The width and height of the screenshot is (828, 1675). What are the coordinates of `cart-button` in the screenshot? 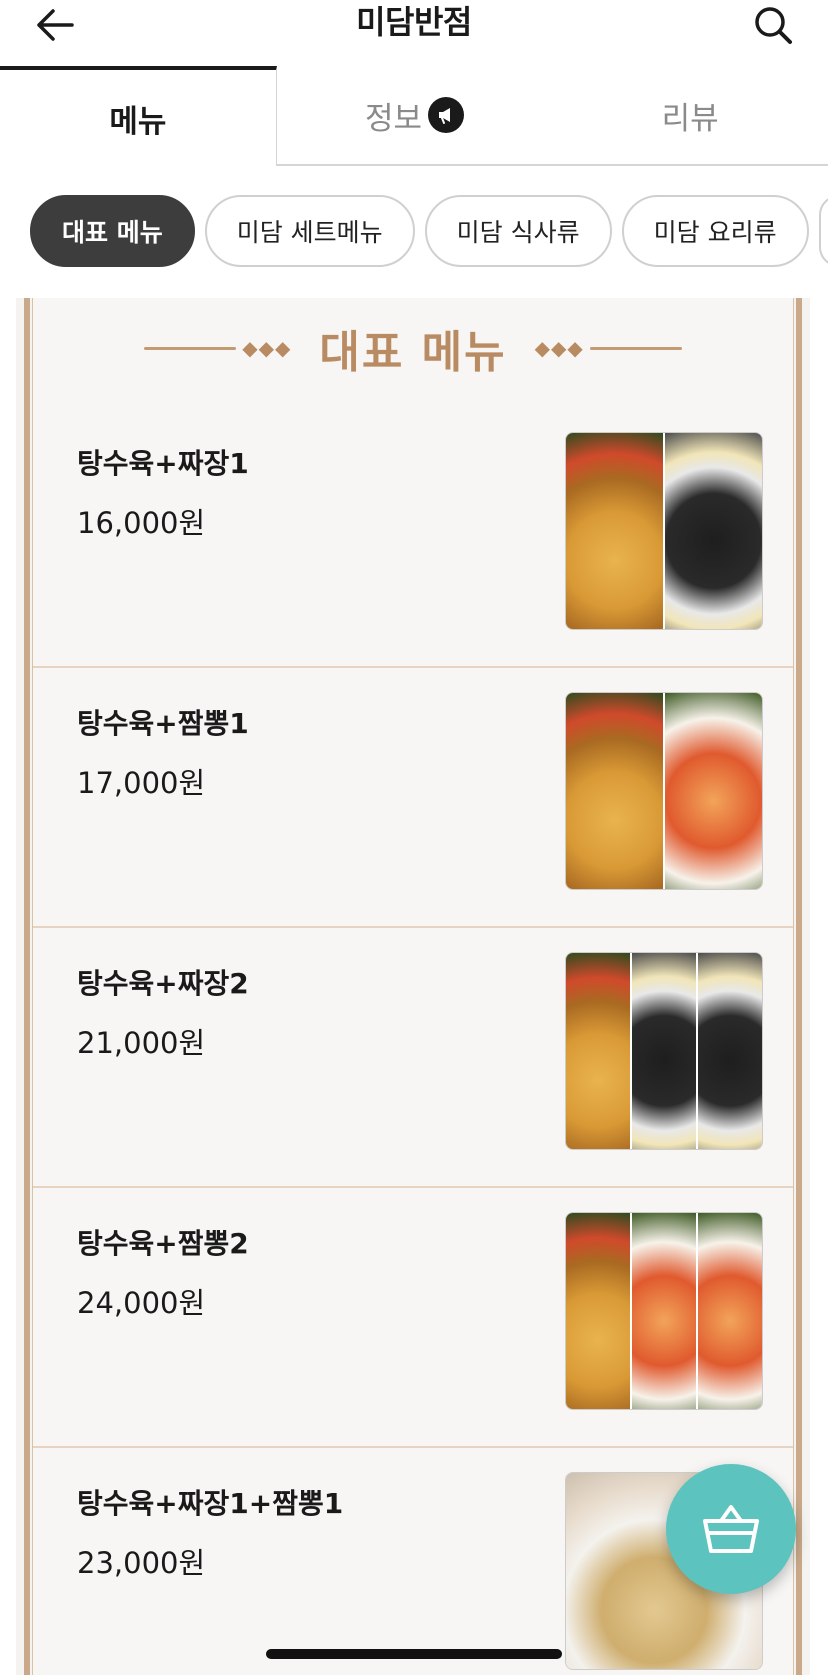 It's located at (731, 1529).